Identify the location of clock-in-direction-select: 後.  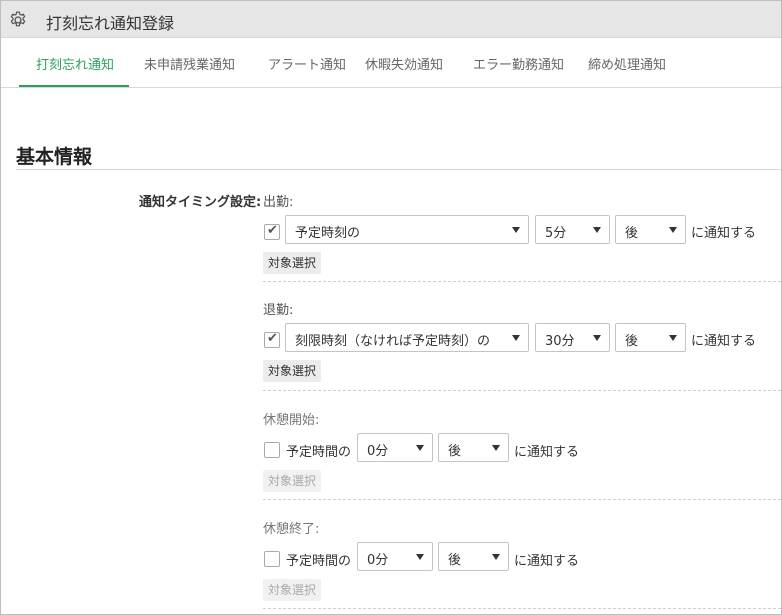
(650, 229).